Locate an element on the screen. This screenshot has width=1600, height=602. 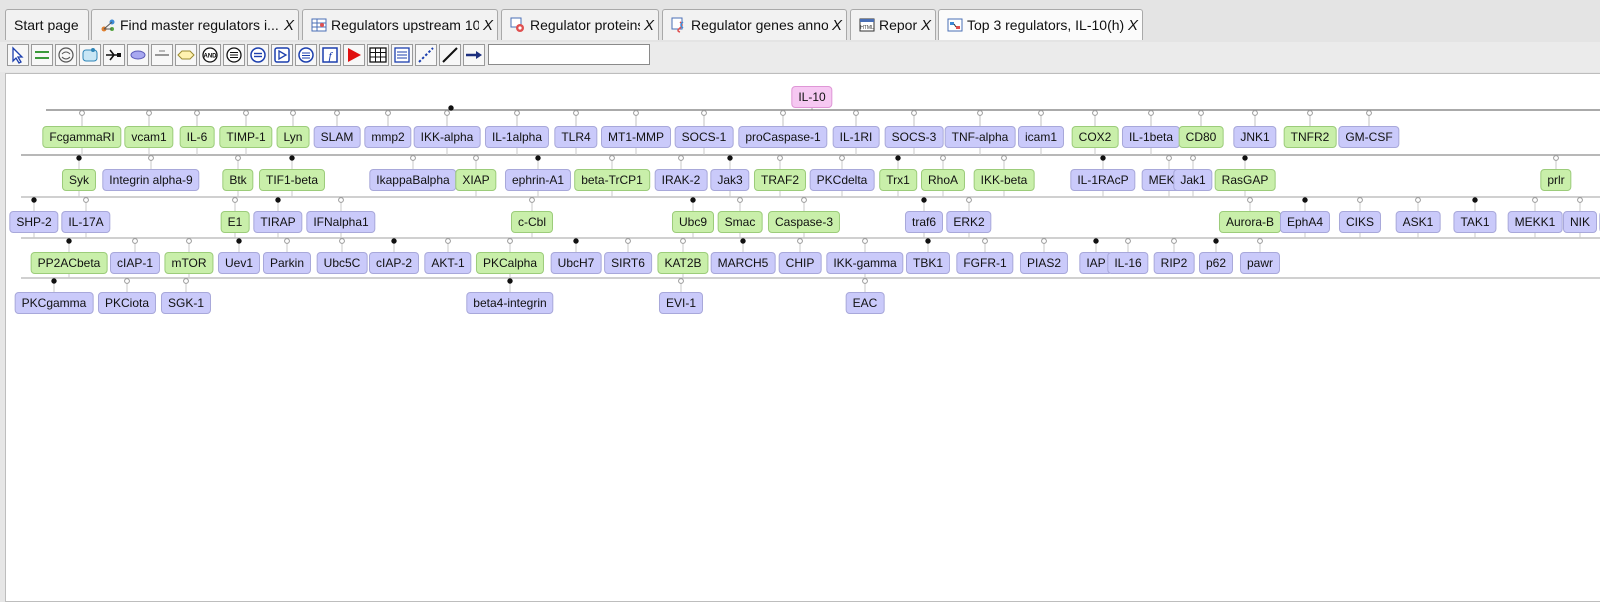
diagram-node: SIRT6 is located at coordinates (628, 263).